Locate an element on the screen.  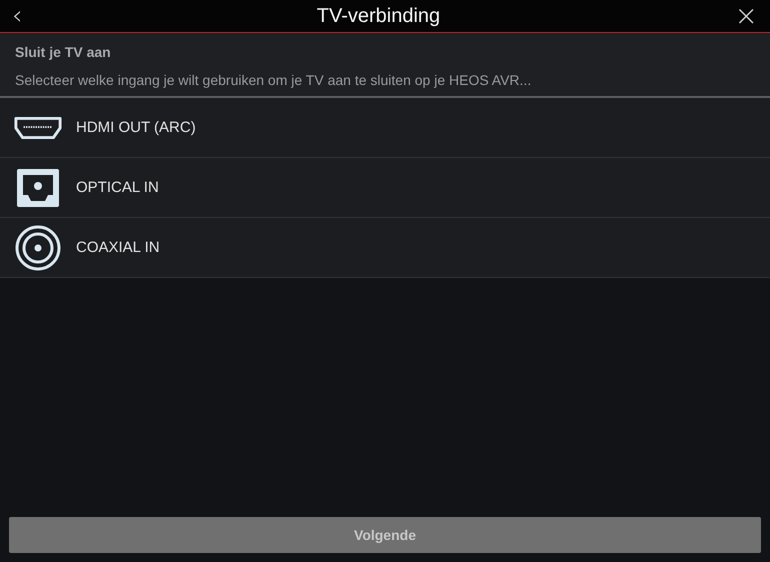
hdmi-port-icon is located at coordinates (38, 127).